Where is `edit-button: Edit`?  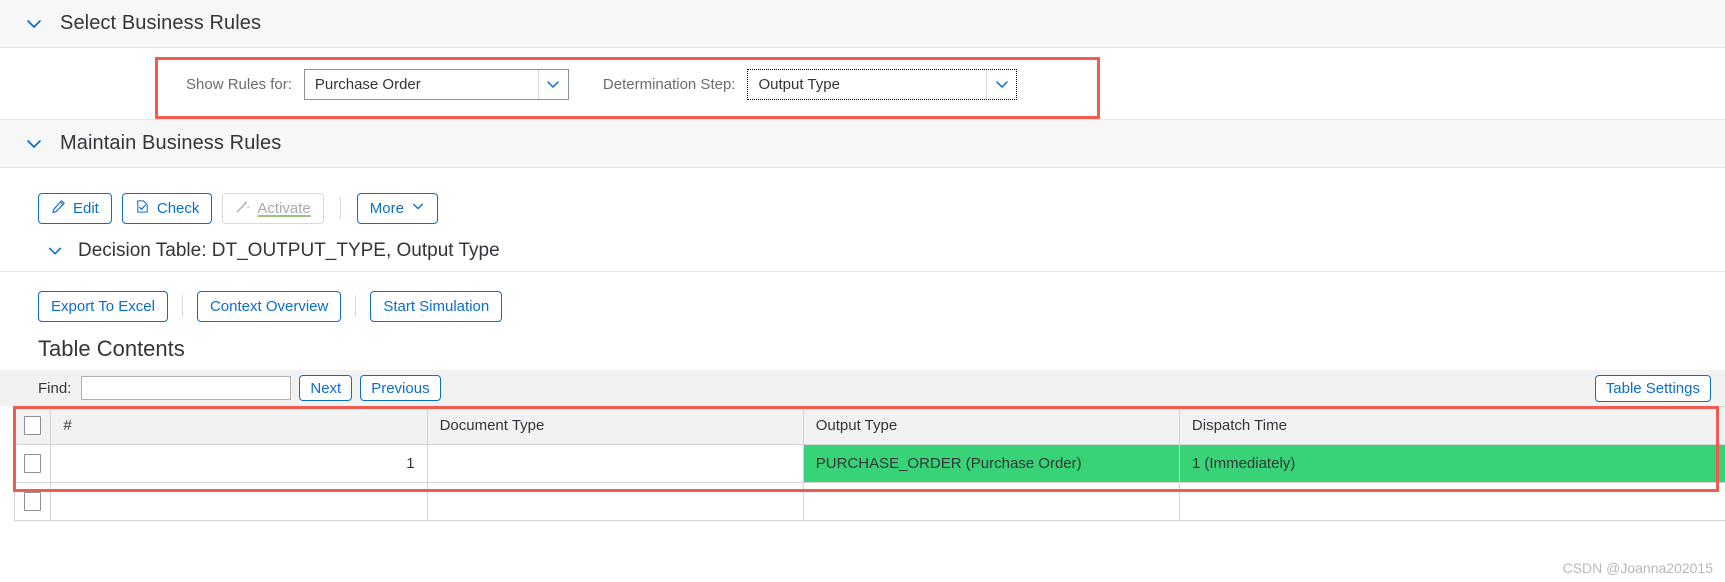 edit-button: Edit is located at coordinates (75, 208).